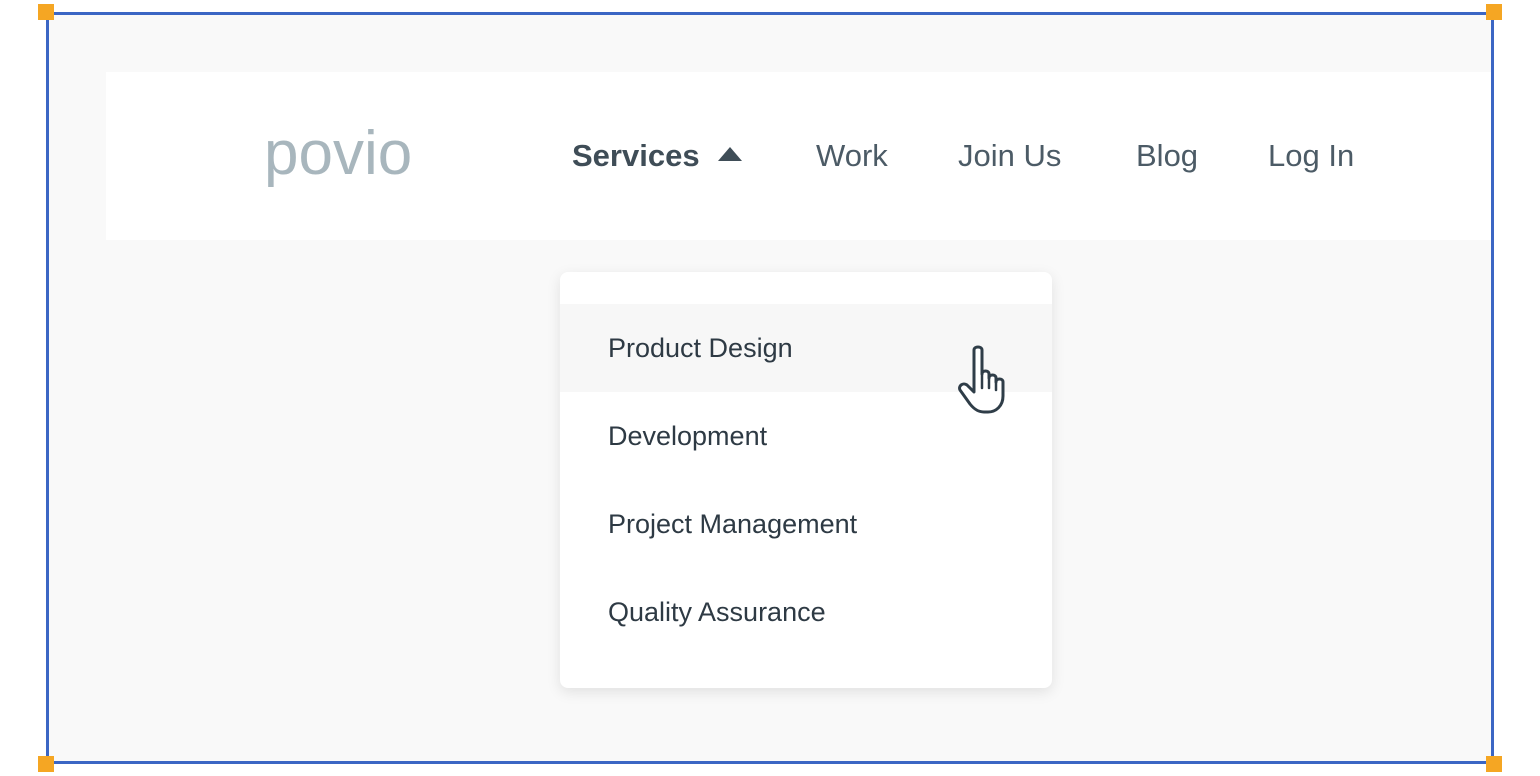 The height and width of the screenshot is (776, 1540). Describe the element at coordinates (636, 155) in the screenshot. I see `nav-services-label: Services` at that location.